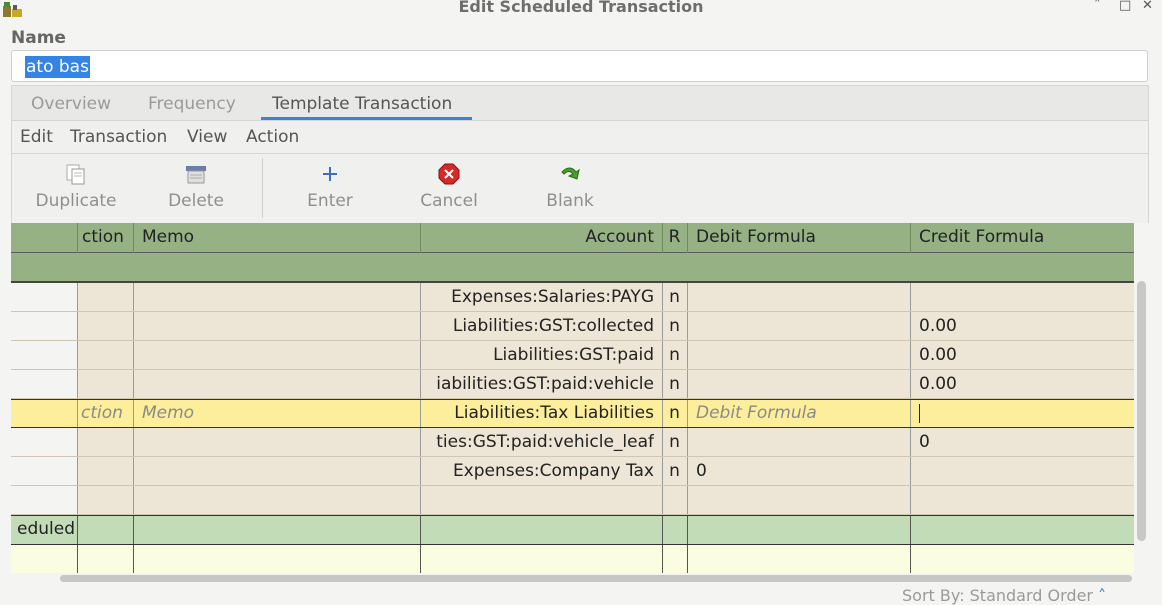 This screenshot has width=1162, height=605. What do you see at coordinates (537, 355) in the screenshot?
I see `split-account-cell: Liabilities:GST:paid` at bounding box center [537, 355].